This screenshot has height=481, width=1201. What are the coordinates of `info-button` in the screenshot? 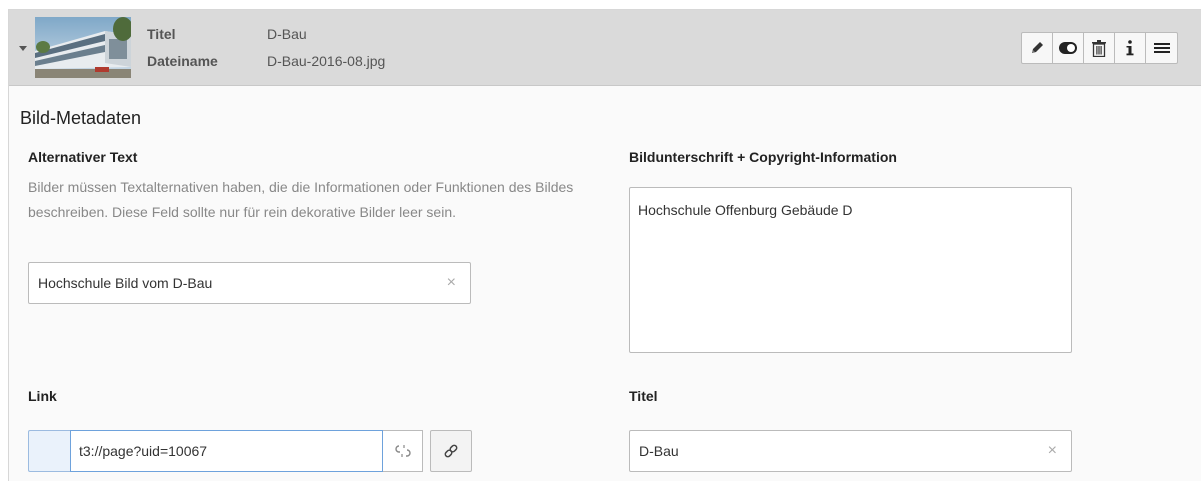 It's located at (1130, 48).